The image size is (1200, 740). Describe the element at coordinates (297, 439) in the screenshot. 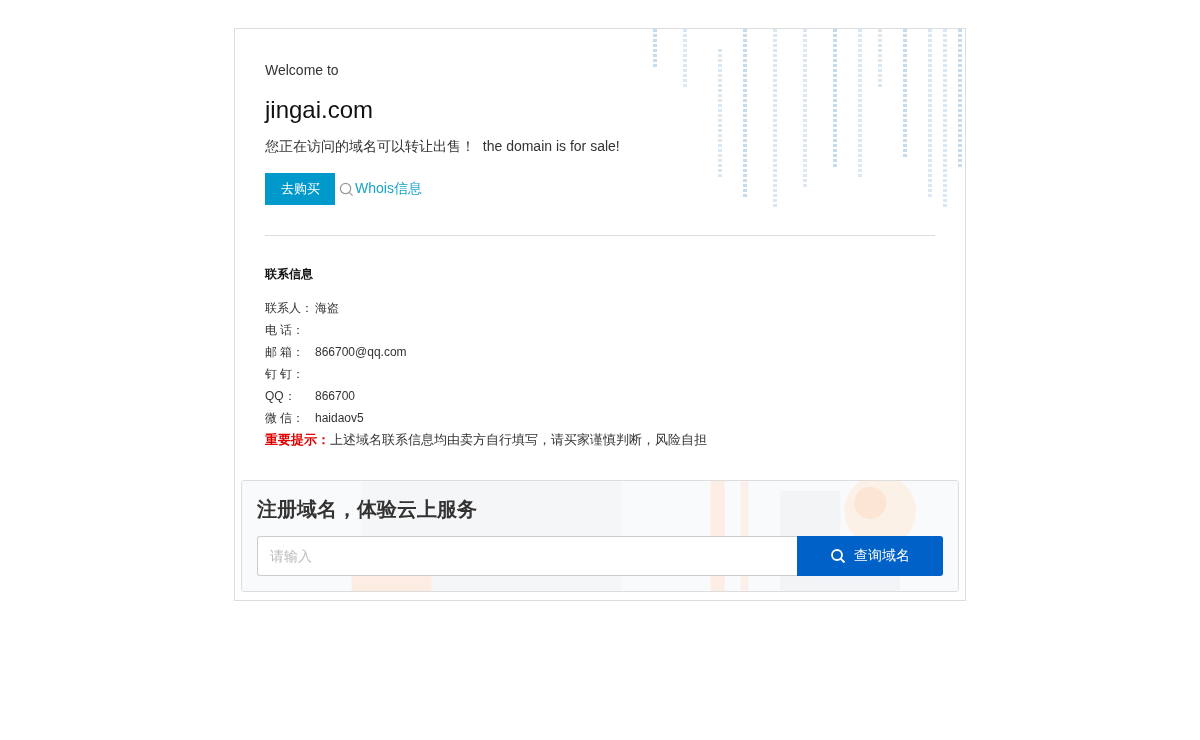

I see `warning-label: 重要提示：` at that location.